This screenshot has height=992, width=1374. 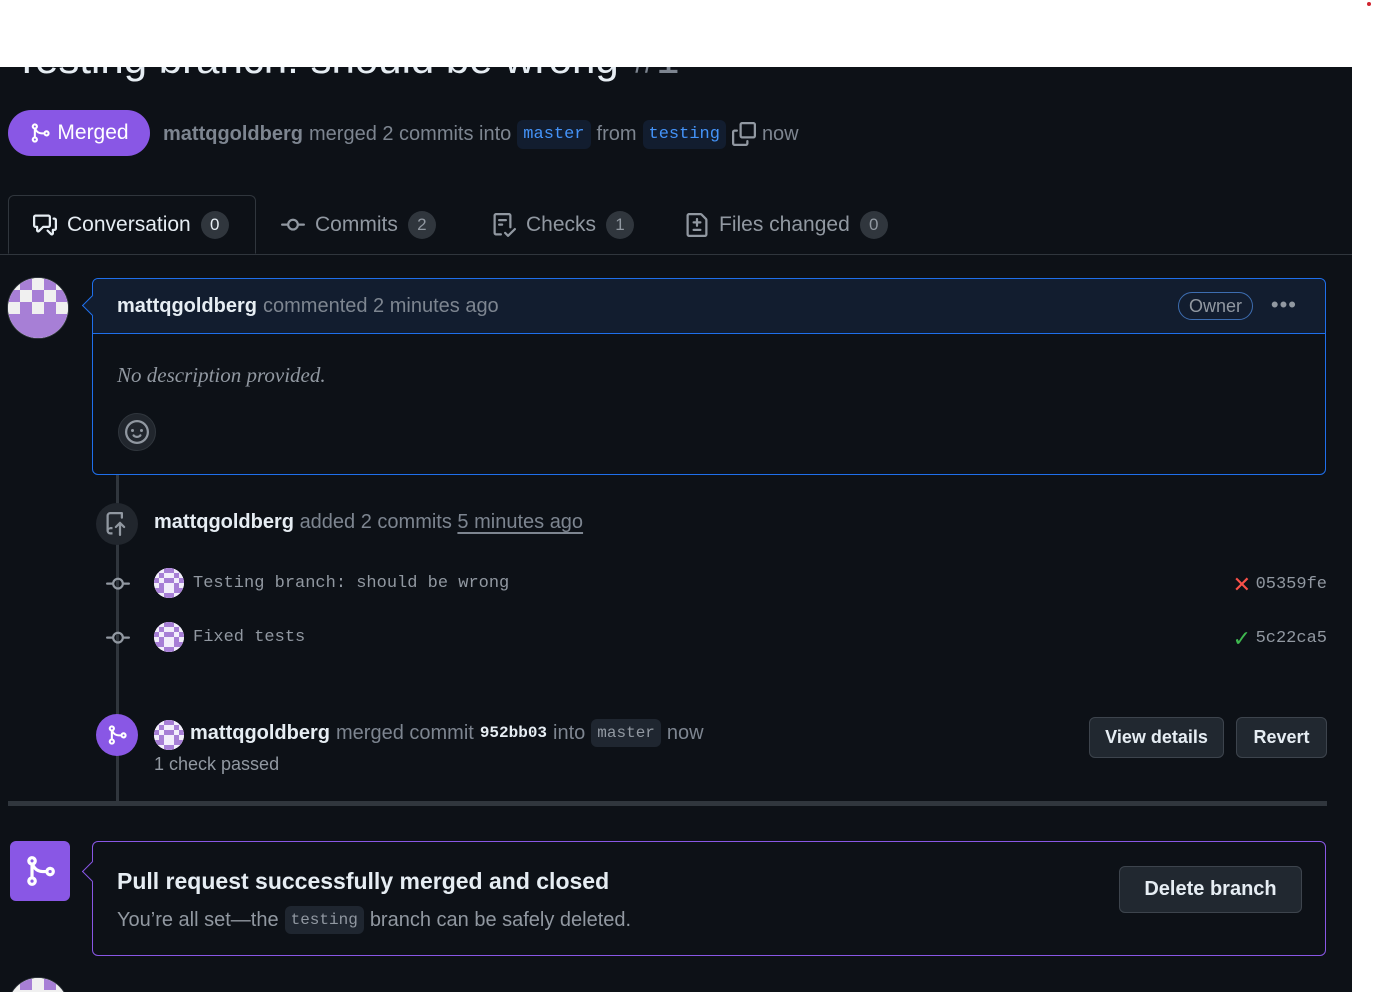 What do you see at coordinates (198, 919) in the screenshot?
I see `subtitle-prefix: You’re all set—the` at bounding box center [198, 919].